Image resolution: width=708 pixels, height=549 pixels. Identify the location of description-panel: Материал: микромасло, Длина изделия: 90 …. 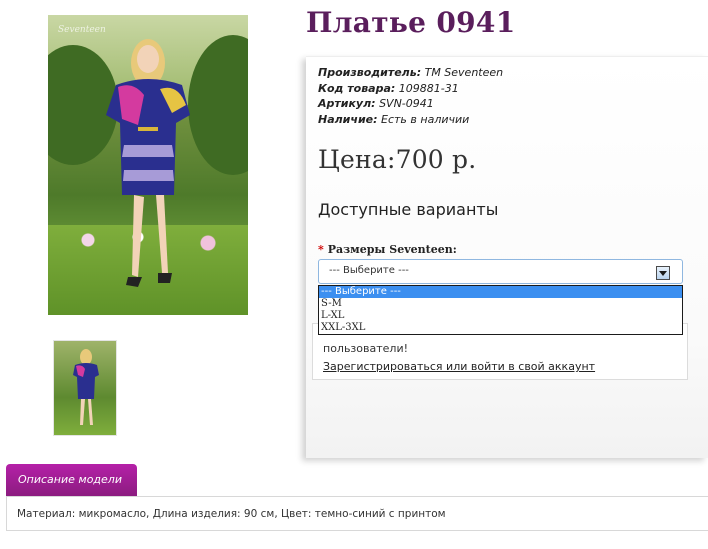
(357, 514).